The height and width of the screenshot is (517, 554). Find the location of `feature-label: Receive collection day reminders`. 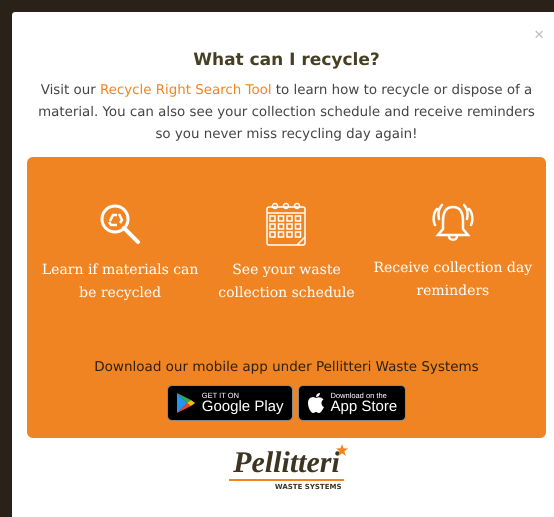

feature-label: Receive collection day reminders is located at coordinates (452, 280).